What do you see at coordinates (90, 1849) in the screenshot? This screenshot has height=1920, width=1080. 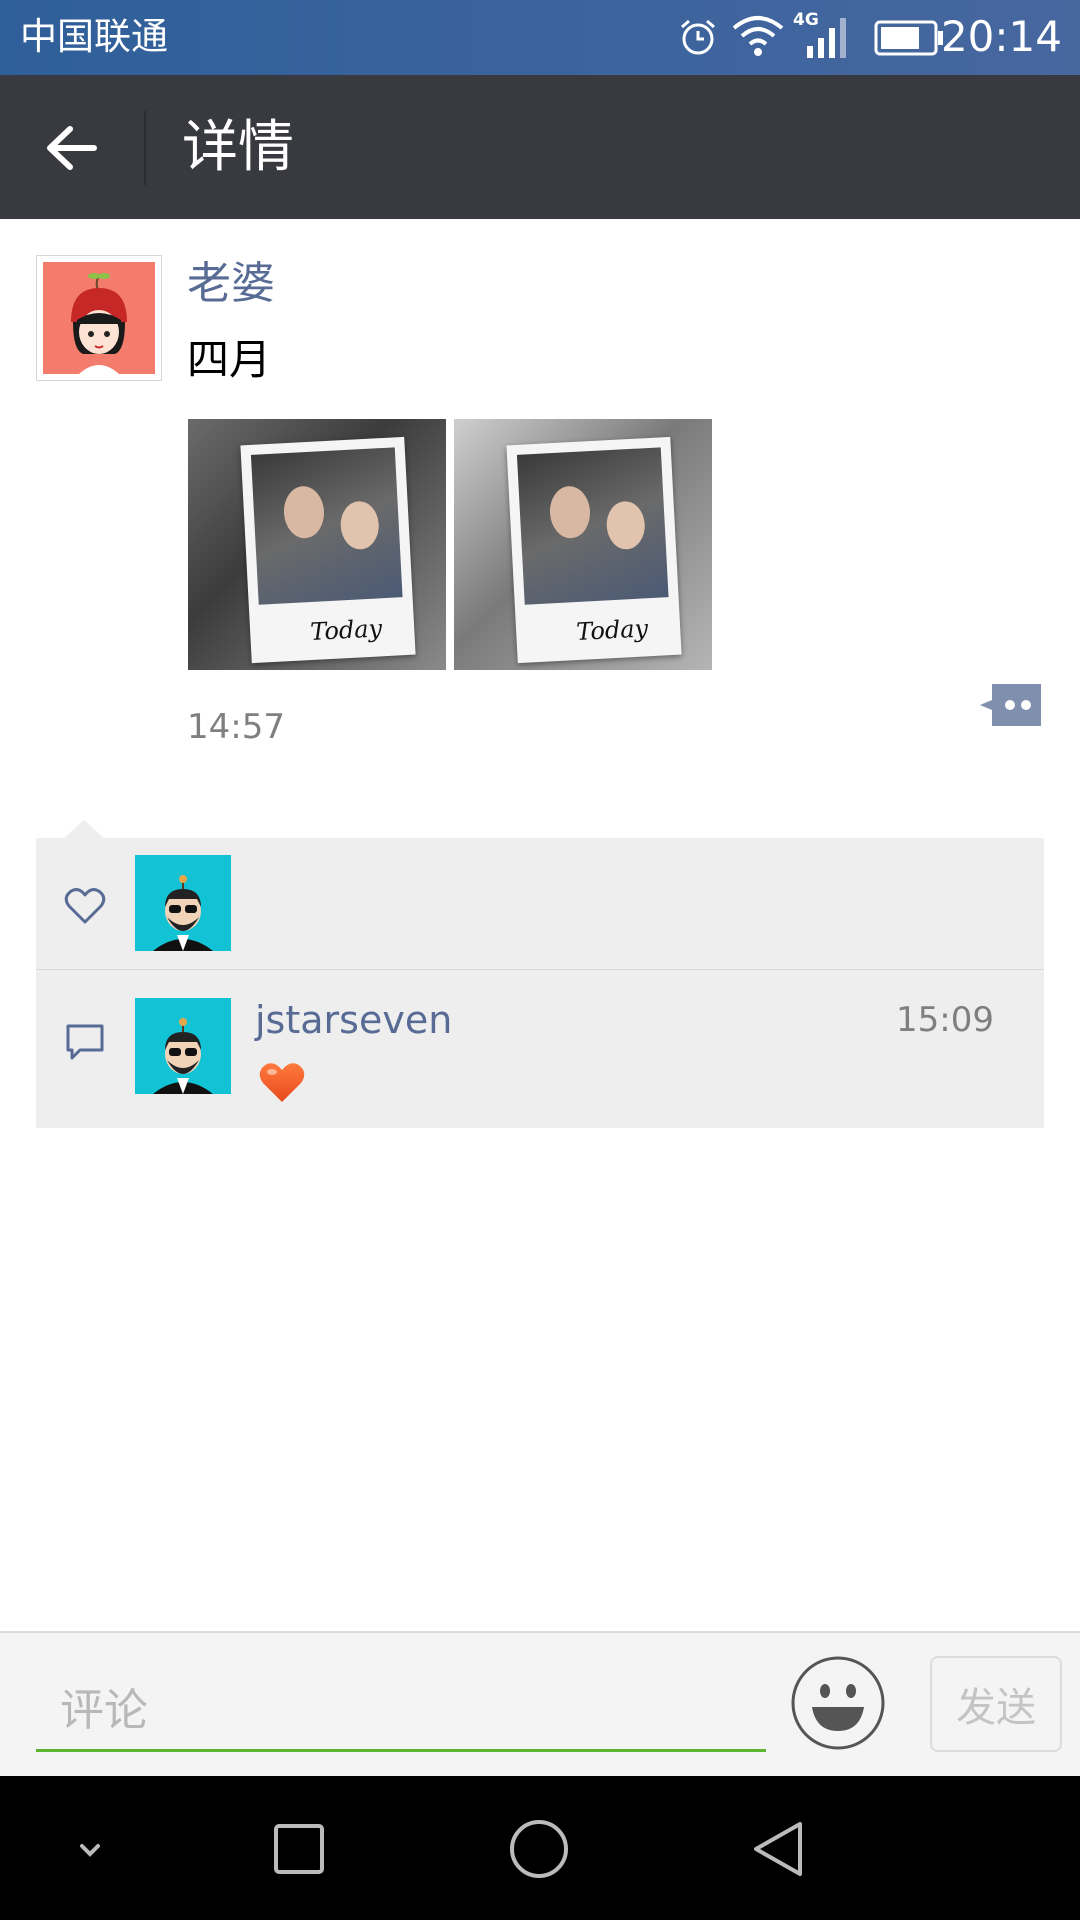 I see `hide-nav-chevron-icon` at bounding box center [90, 1849].